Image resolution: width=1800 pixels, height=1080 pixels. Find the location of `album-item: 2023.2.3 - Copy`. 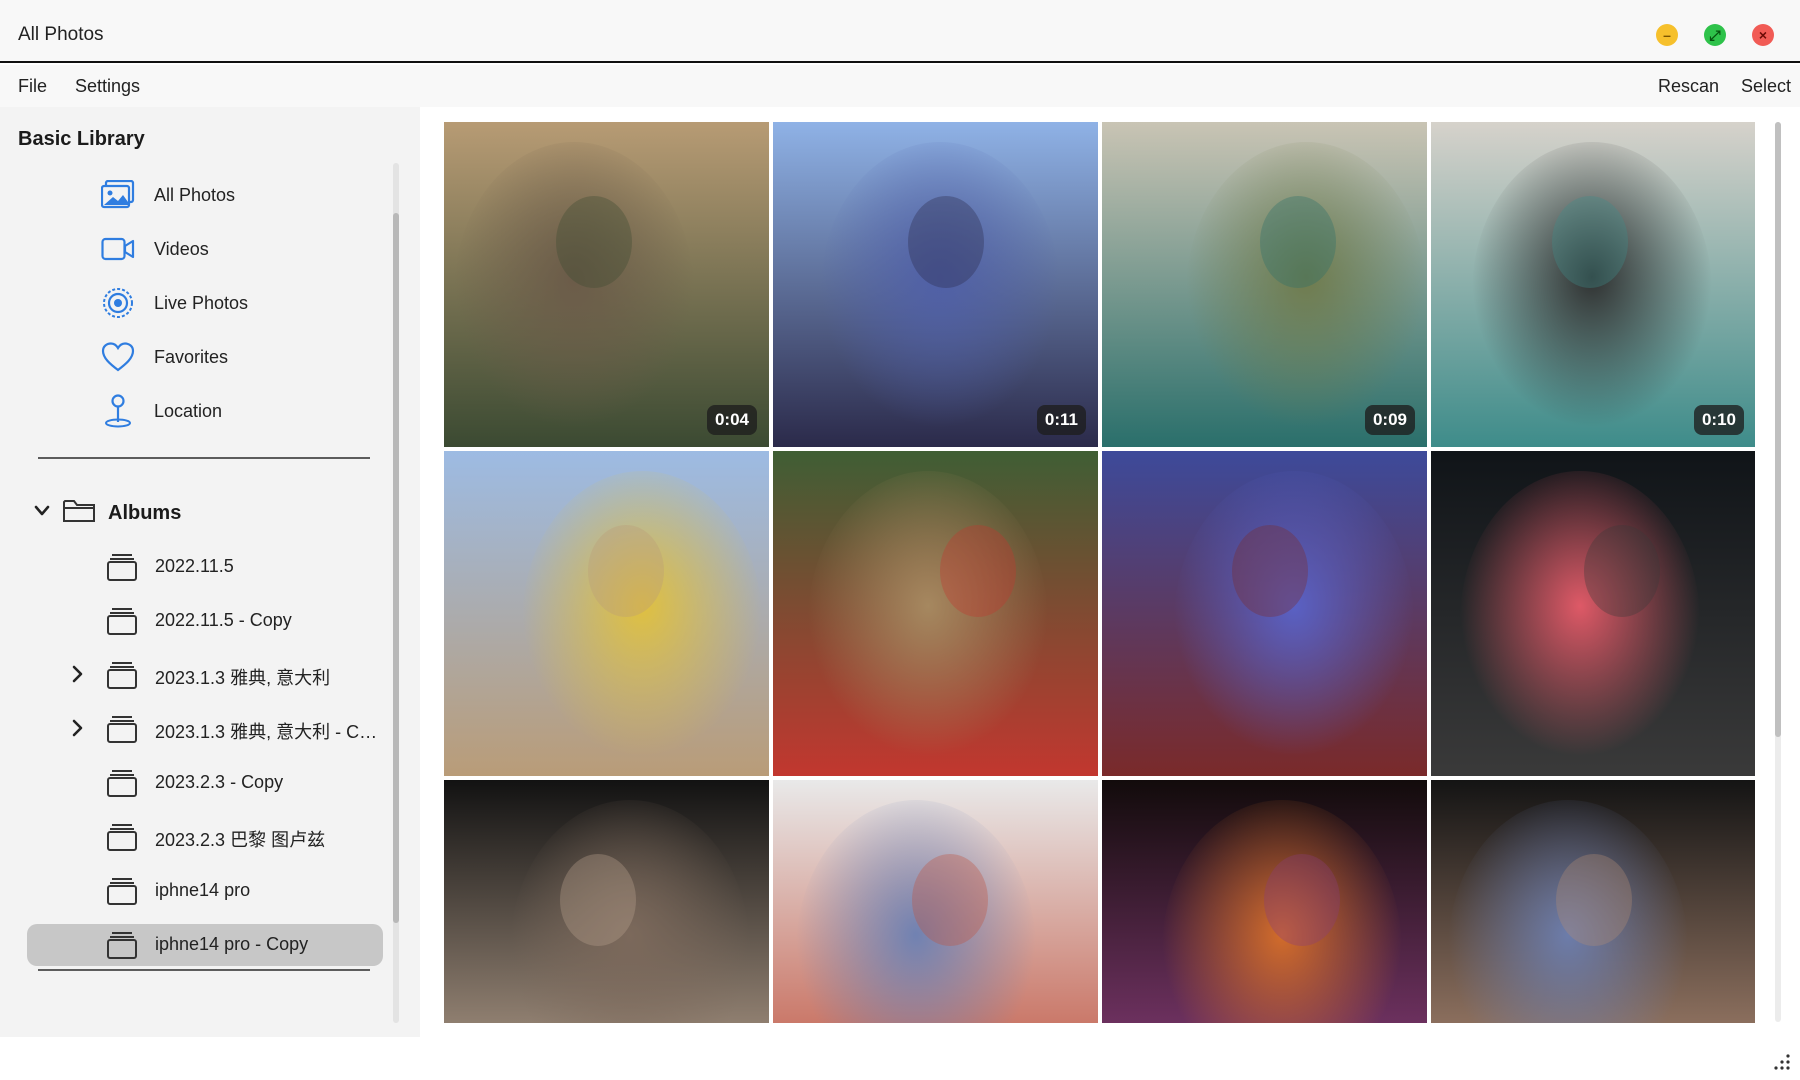

album-item: 2023.2.3 - Copy is located at coordinates (205, 783).